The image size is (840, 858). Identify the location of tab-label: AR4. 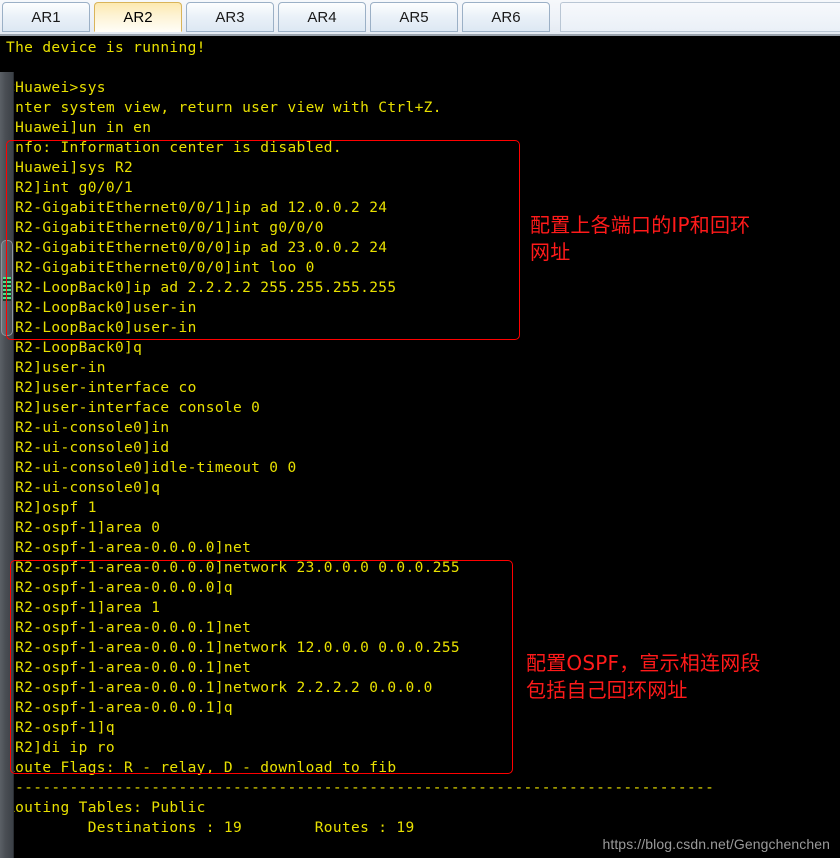
(322, 17).